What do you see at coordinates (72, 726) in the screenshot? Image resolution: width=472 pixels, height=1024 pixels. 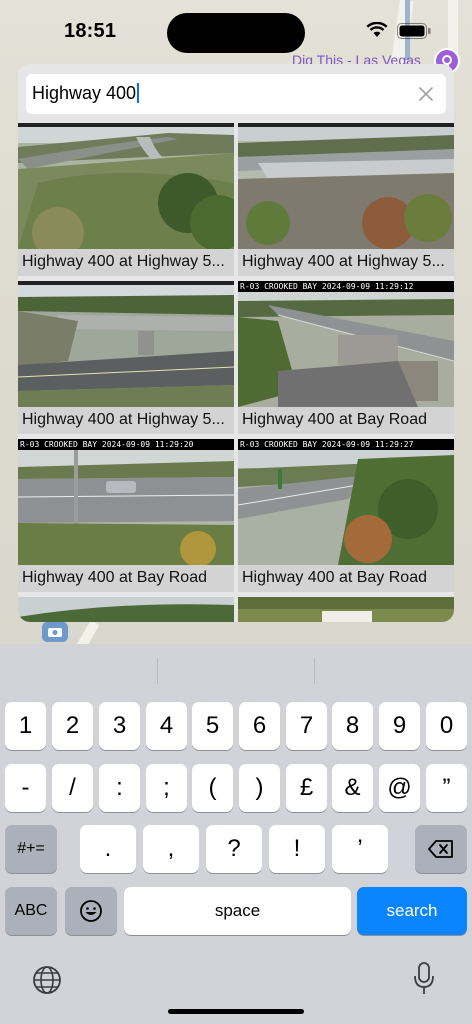 I see `key-2: 2` at bounding box center [72, 726].